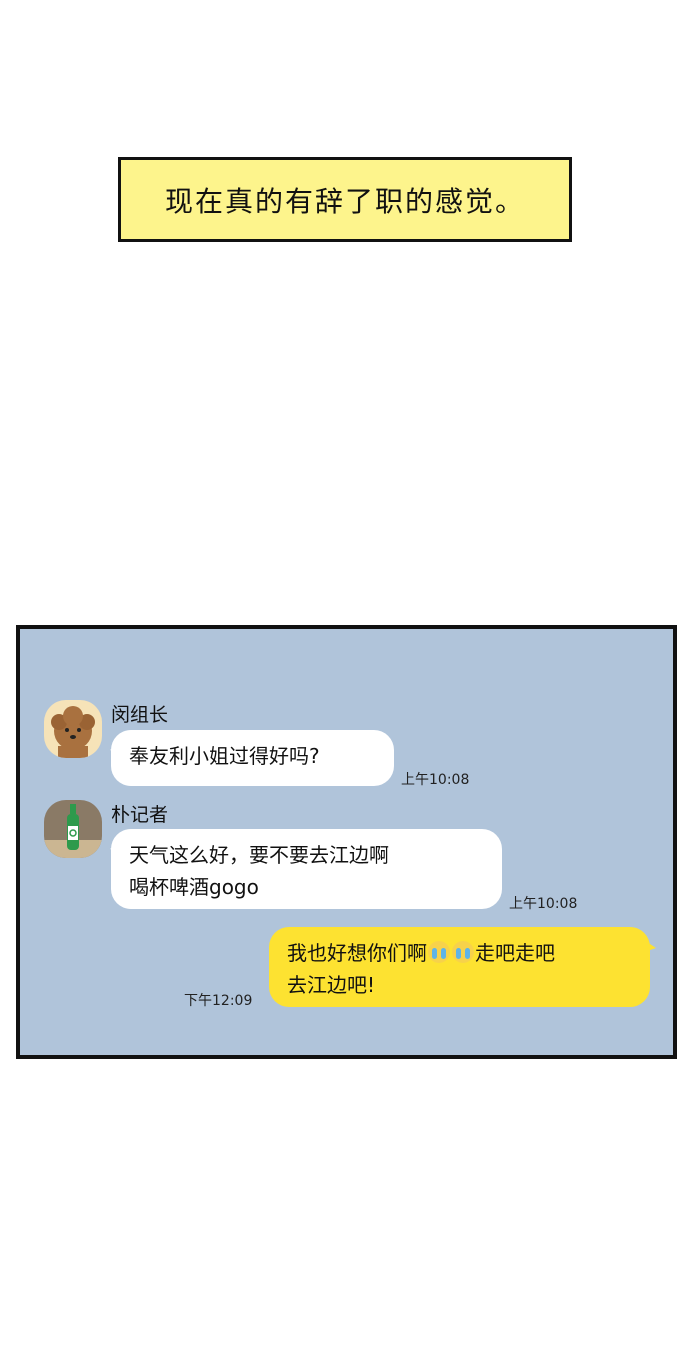 The width and height of the screenshot is (690, 1350). Describe the element at coordinates (224, 756) in the screenshot. I see `message-line: 奉友利小姐过得好吗?` at that location.